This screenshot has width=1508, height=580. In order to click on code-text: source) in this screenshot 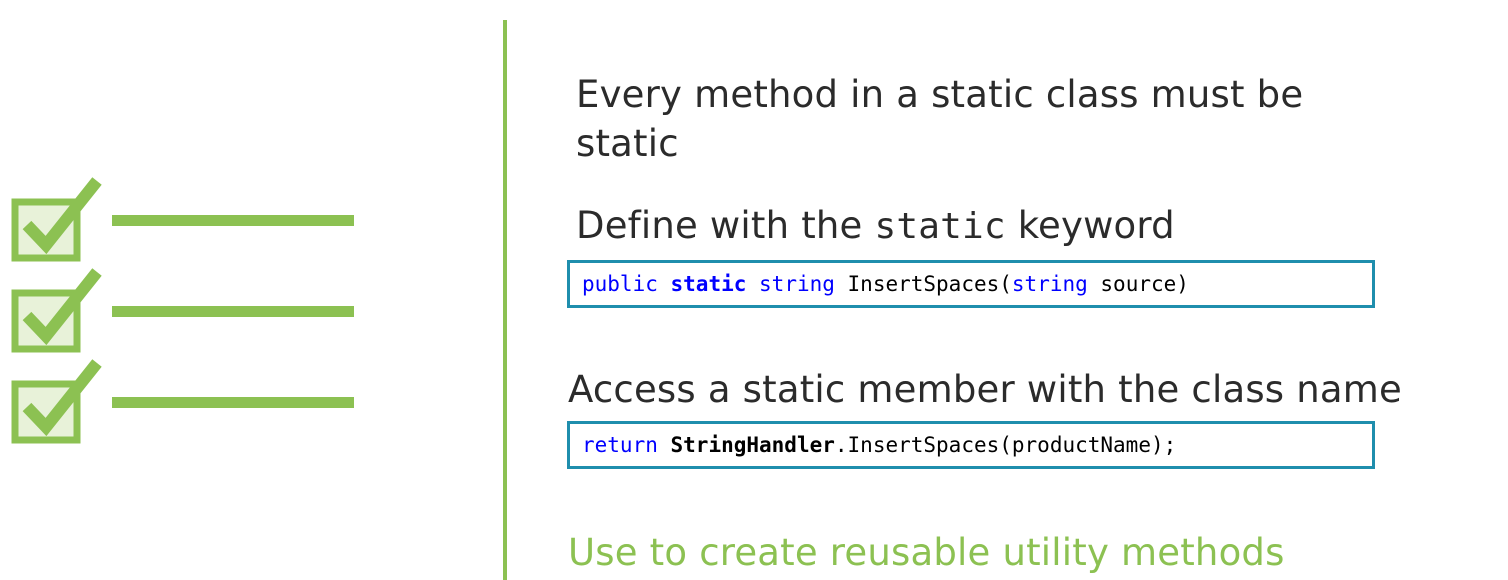, I will do `click(1138, 284)`.